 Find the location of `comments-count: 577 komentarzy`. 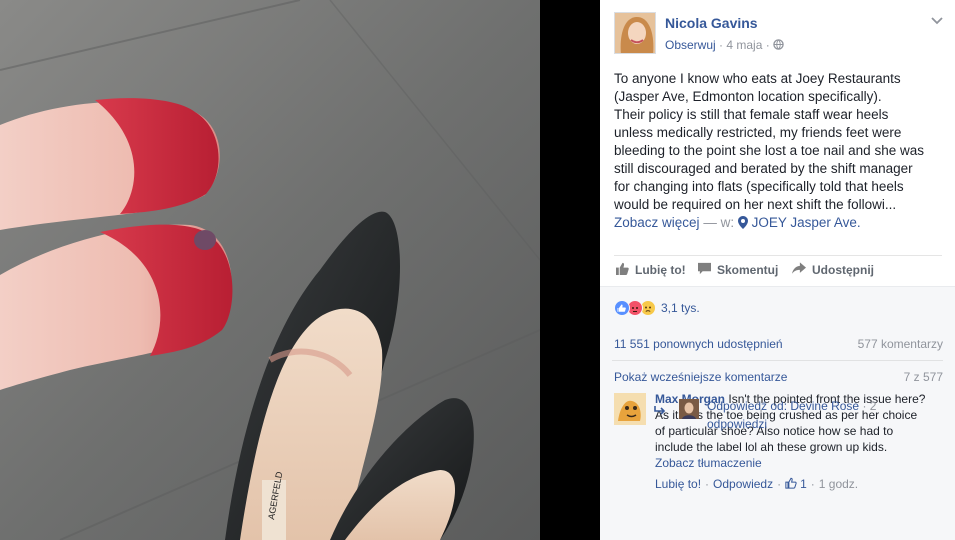

comments-count: 577 komentarzy is located at coordinates (900, 344).